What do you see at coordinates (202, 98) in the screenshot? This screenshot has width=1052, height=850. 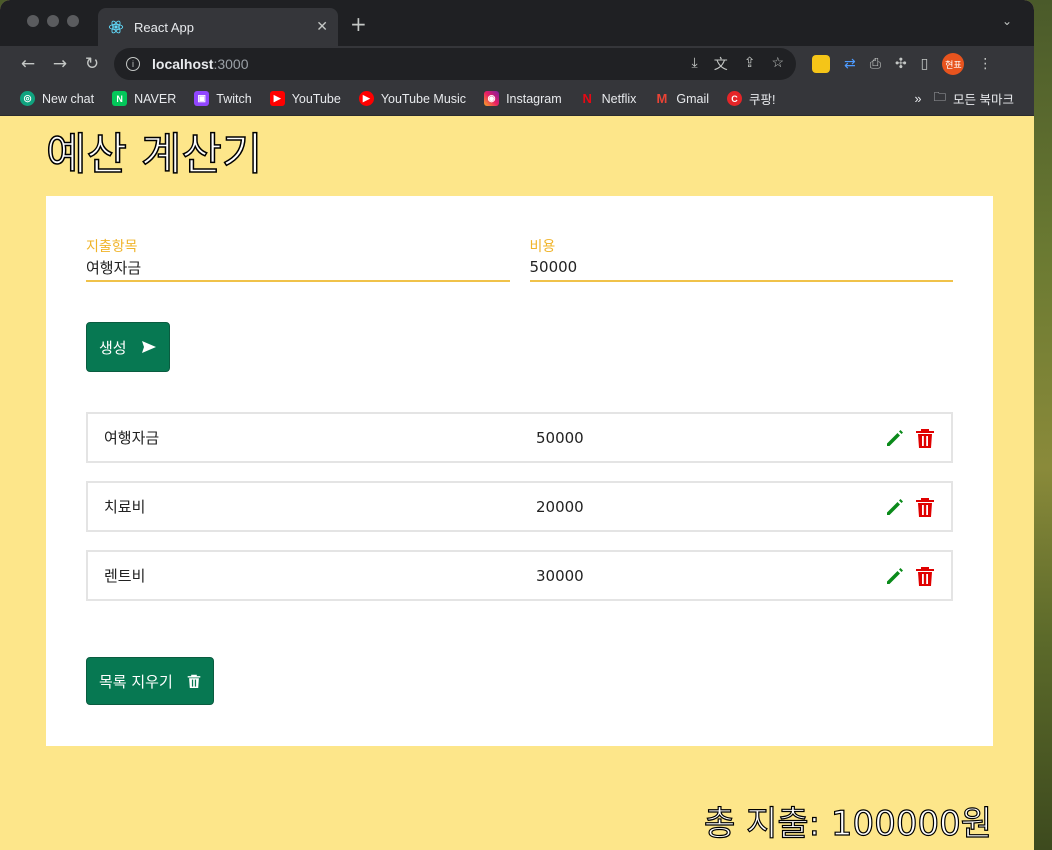 I see `twitch-icon: ▣` at bounding box center [202, 98].